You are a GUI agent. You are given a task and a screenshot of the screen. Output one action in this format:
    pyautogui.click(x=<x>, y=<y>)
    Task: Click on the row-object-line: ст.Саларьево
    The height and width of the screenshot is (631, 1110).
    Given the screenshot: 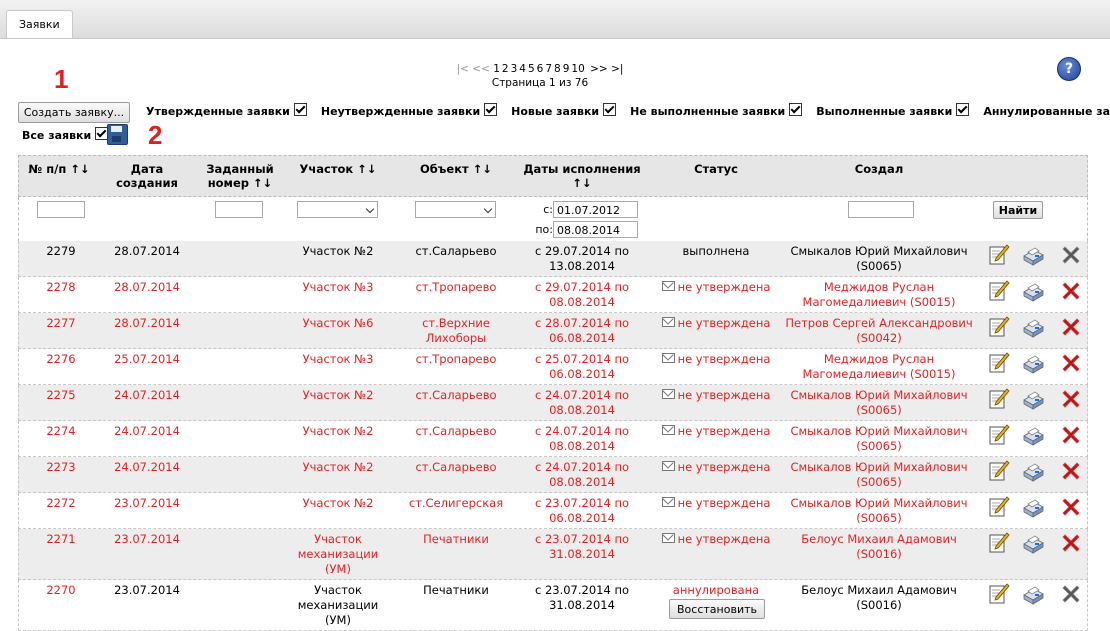 What is the action you would take?
    pyautogui.click(x=456, y=395)
    